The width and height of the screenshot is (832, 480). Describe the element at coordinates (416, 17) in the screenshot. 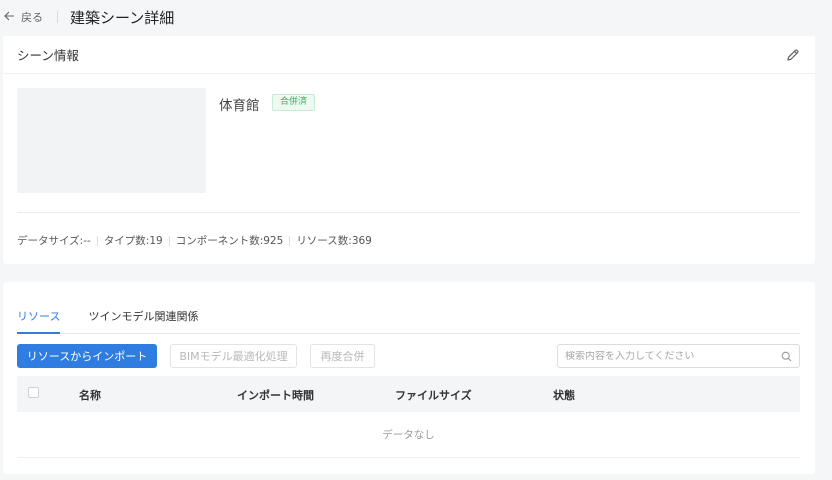

I see `page-header: 戻る 建築シーン詳細` at that location.